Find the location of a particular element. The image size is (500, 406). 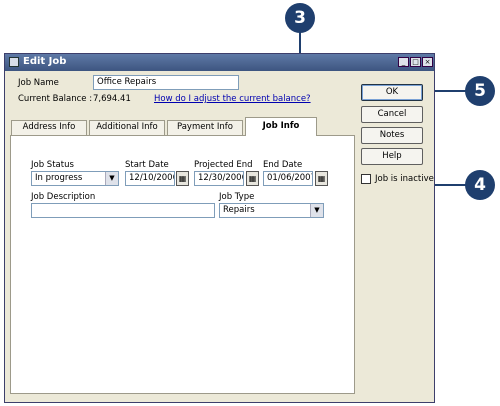

help-button: Help is located at coordinates (392, 156).